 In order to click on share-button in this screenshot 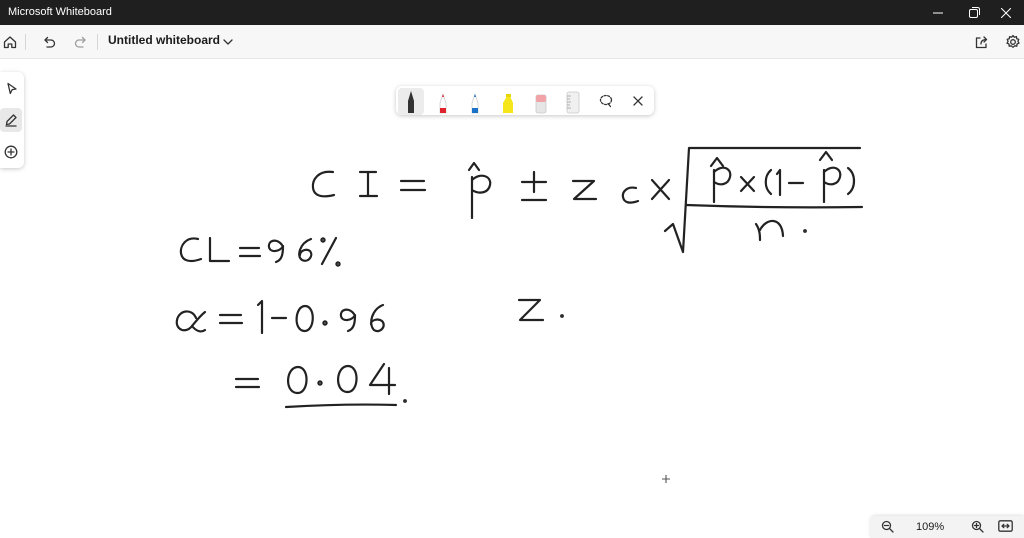, I will do `click(981, 42)`.